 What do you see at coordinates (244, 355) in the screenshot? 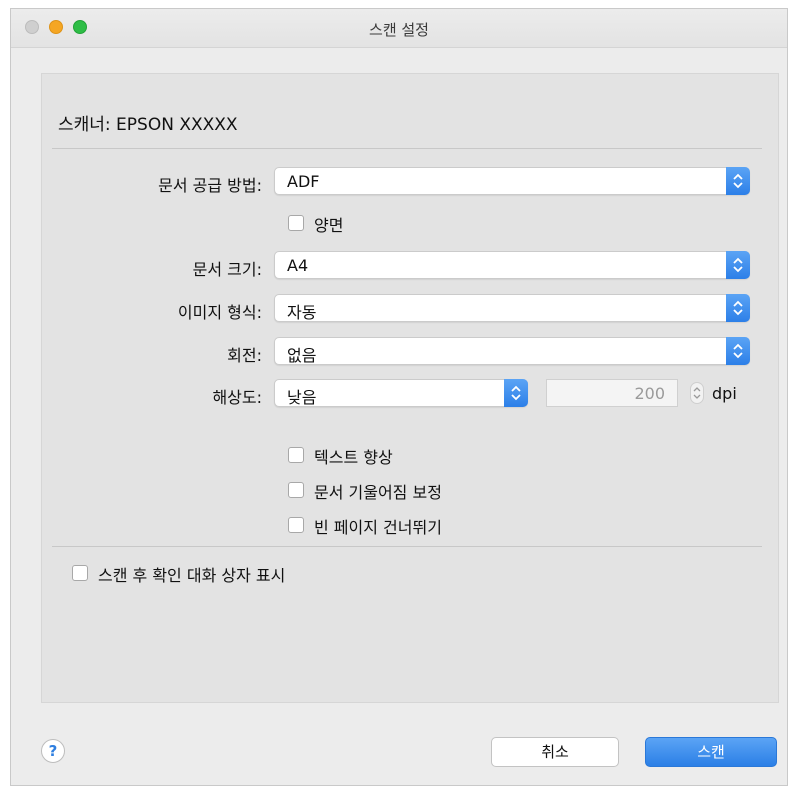
I see `rotation-label: 회전:` at bounding box center [244, 355].